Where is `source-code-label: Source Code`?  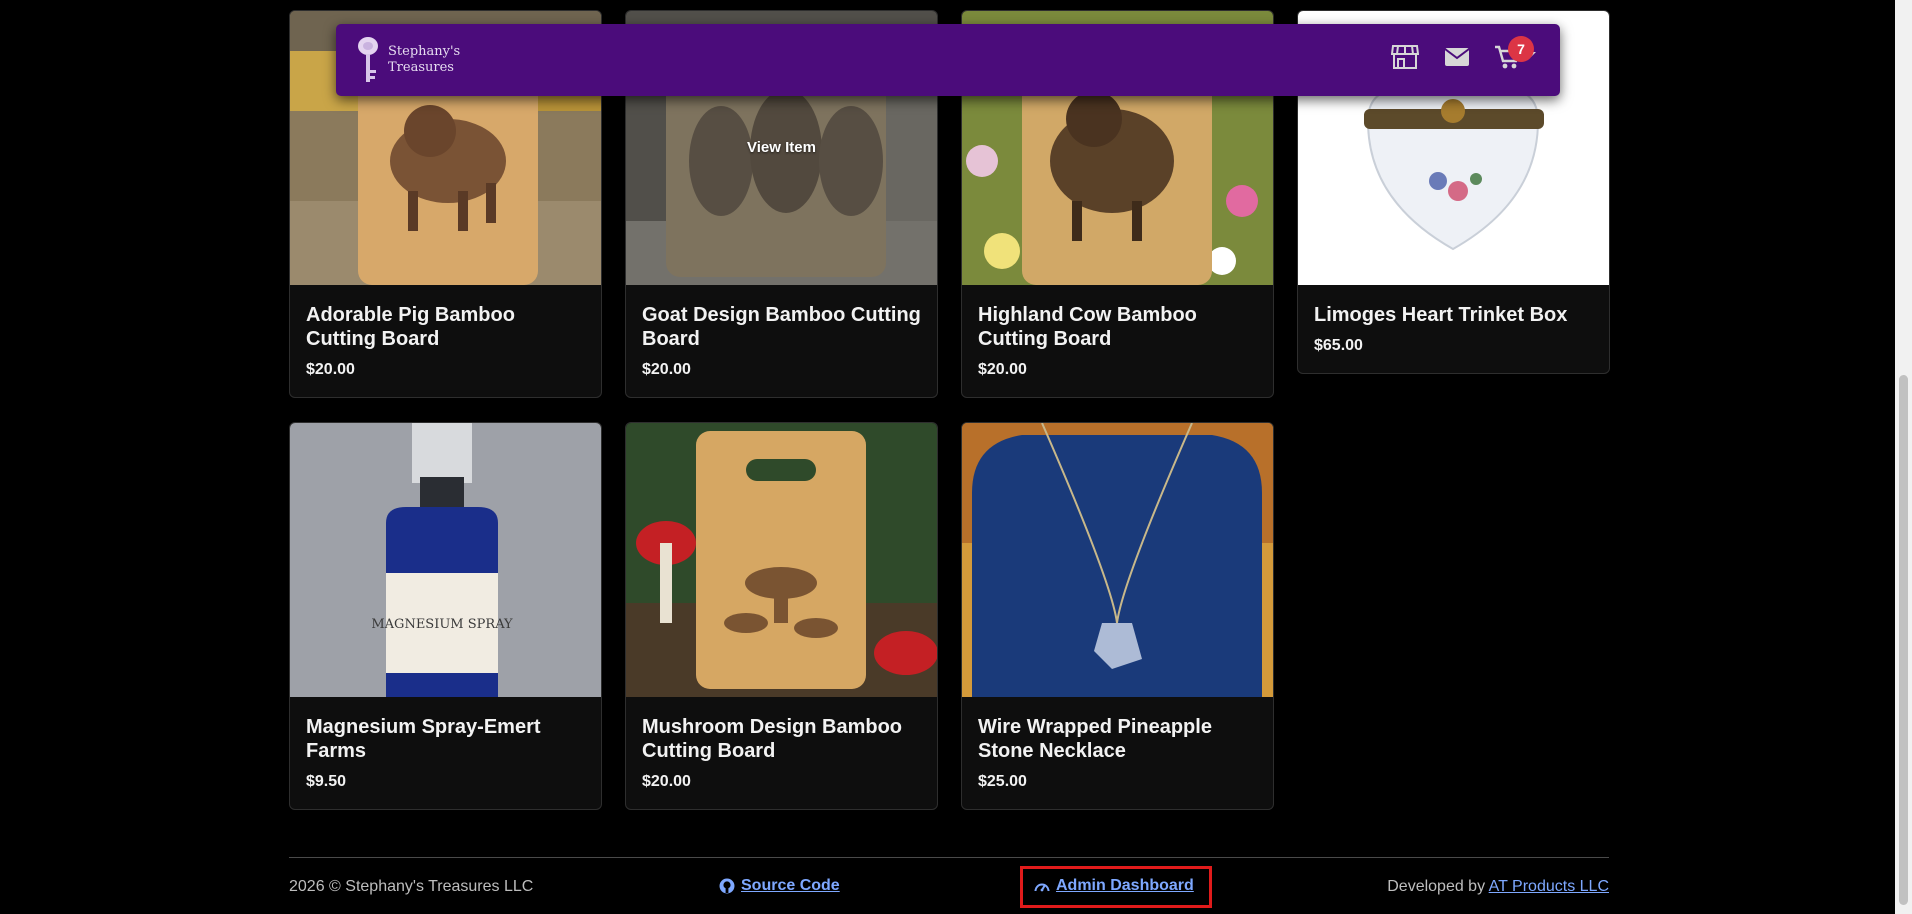
source-code-label: Source Code is located at coordinates (790, 885).